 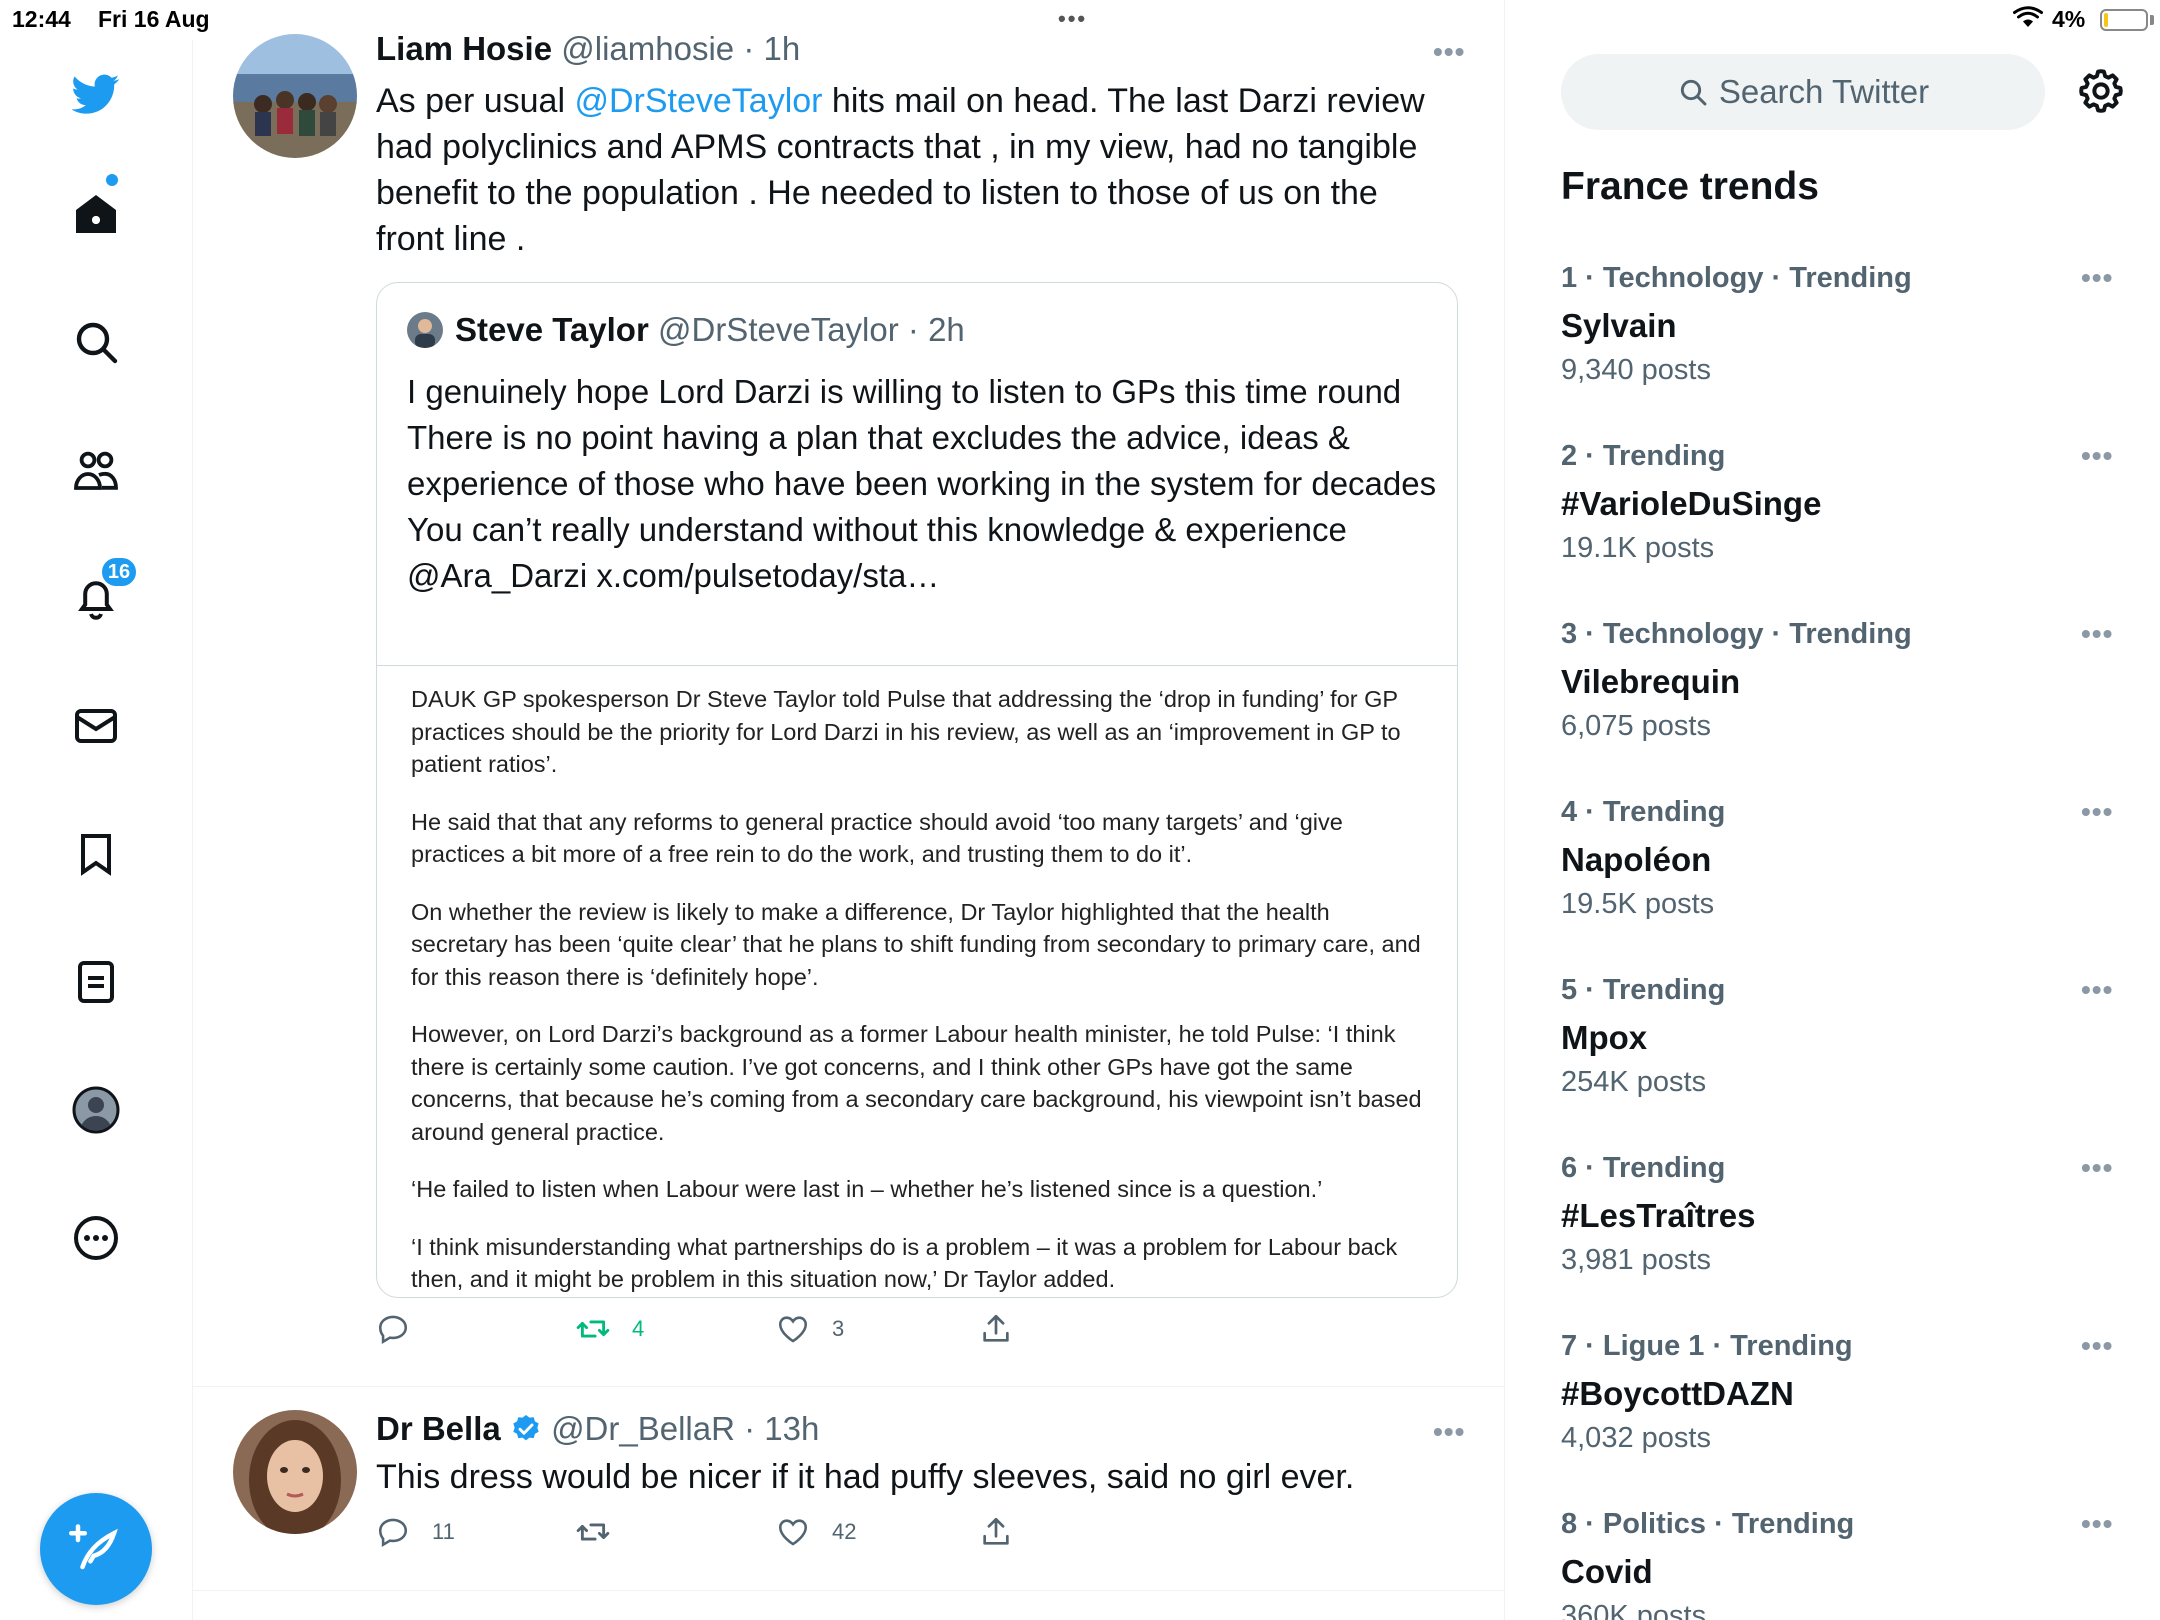 I want to click on tweet-time: 1h, so click(x=781, y=48).